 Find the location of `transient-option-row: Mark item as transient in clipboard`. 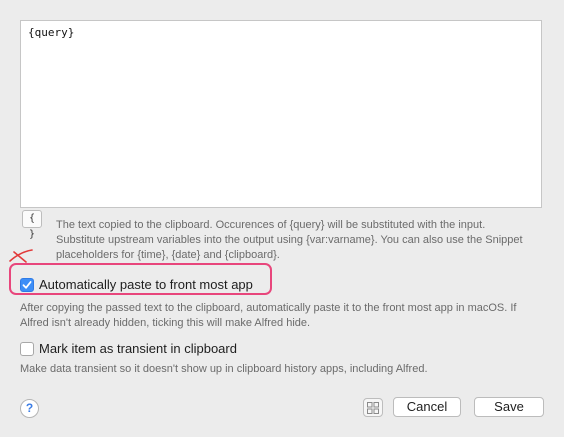

transient-option-row: Mark item as transient in clipboard is located at coordinates (128, 348).